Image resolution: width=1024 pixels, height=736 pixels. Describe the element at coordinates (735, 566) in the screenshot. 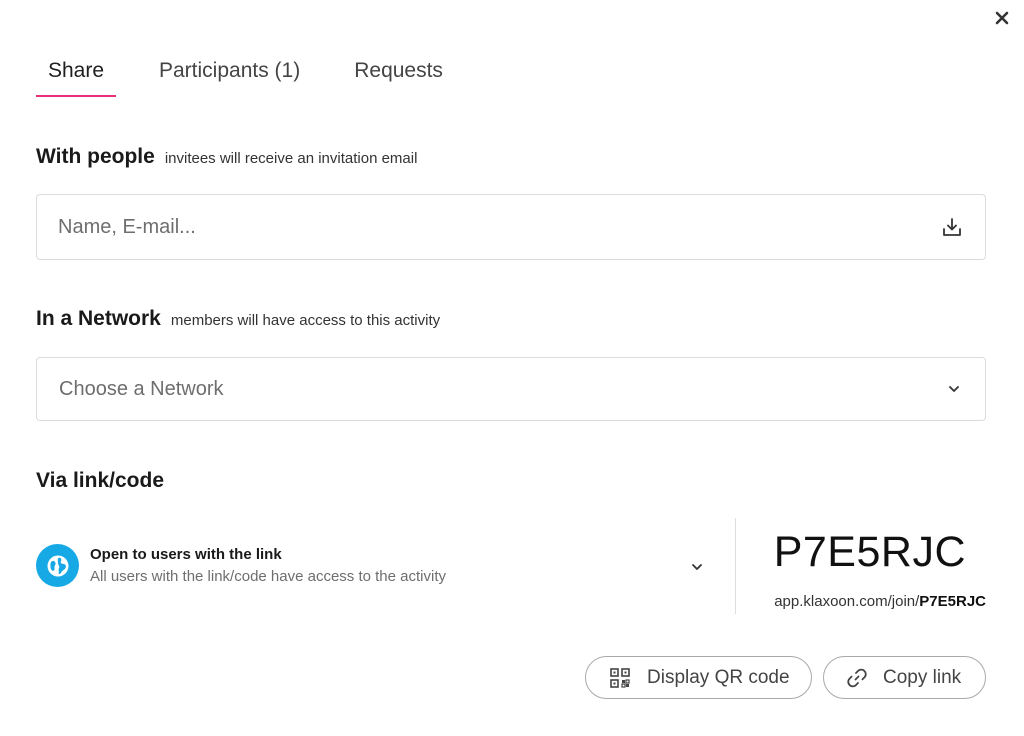

I see `divider` at that location.